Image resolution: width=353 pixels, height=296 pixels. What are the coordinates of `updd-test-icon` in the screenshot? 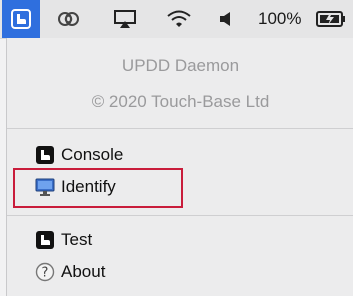 It's located at (45, 240).